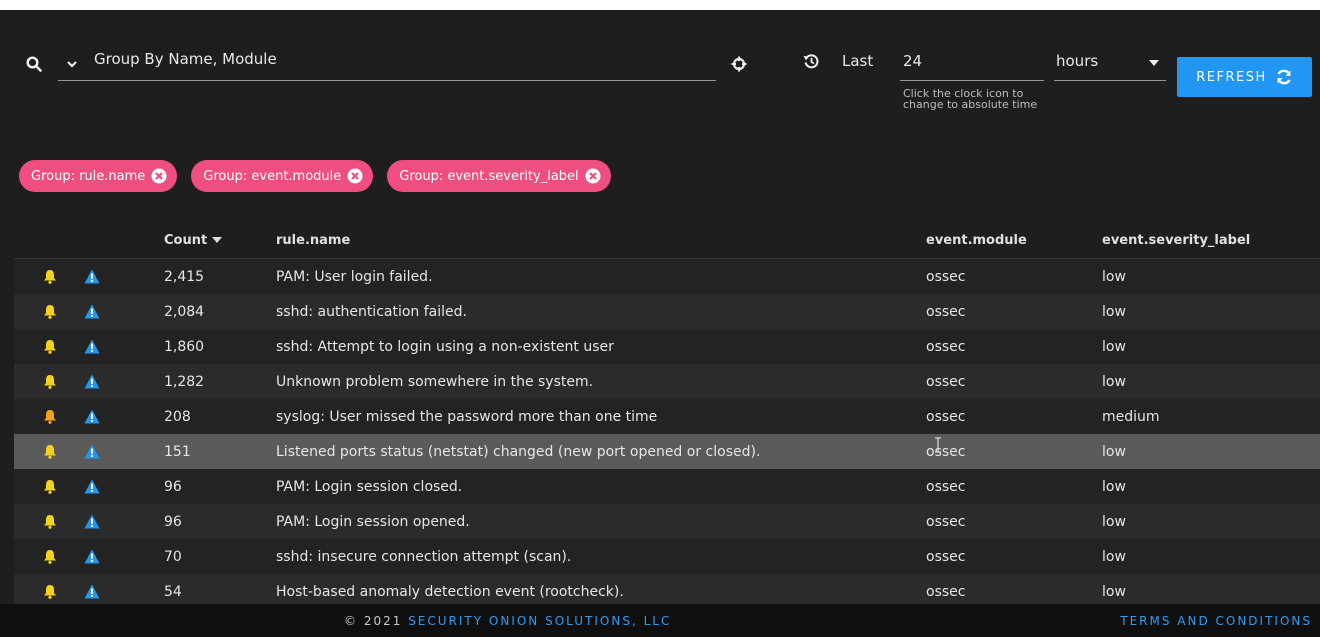 This screenshot has height=637, width=1320. I want to click on cell-count: 151, so click(177, 451).